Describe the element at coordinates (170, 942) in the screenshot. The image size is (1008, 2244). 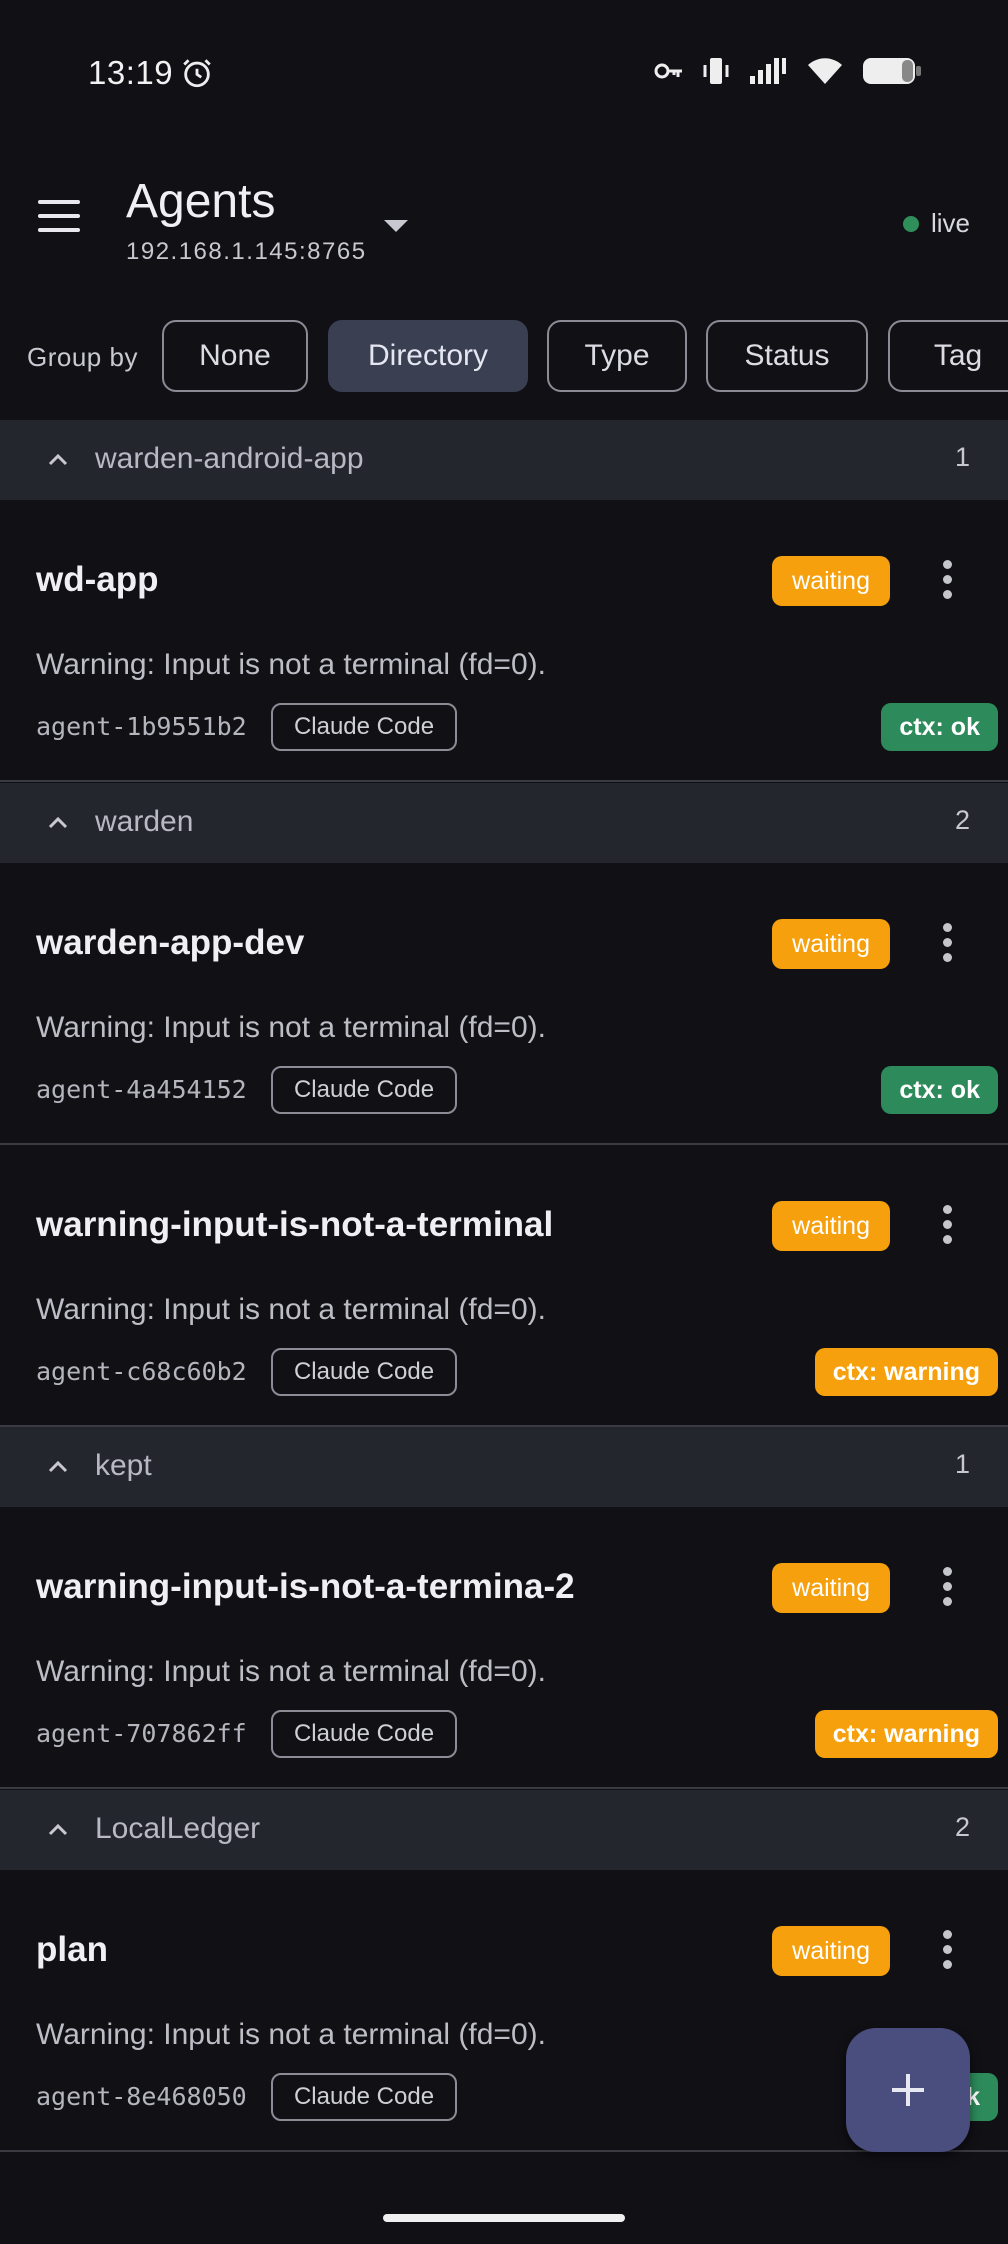
I see `agent-name: warden-app-dev` at that location.